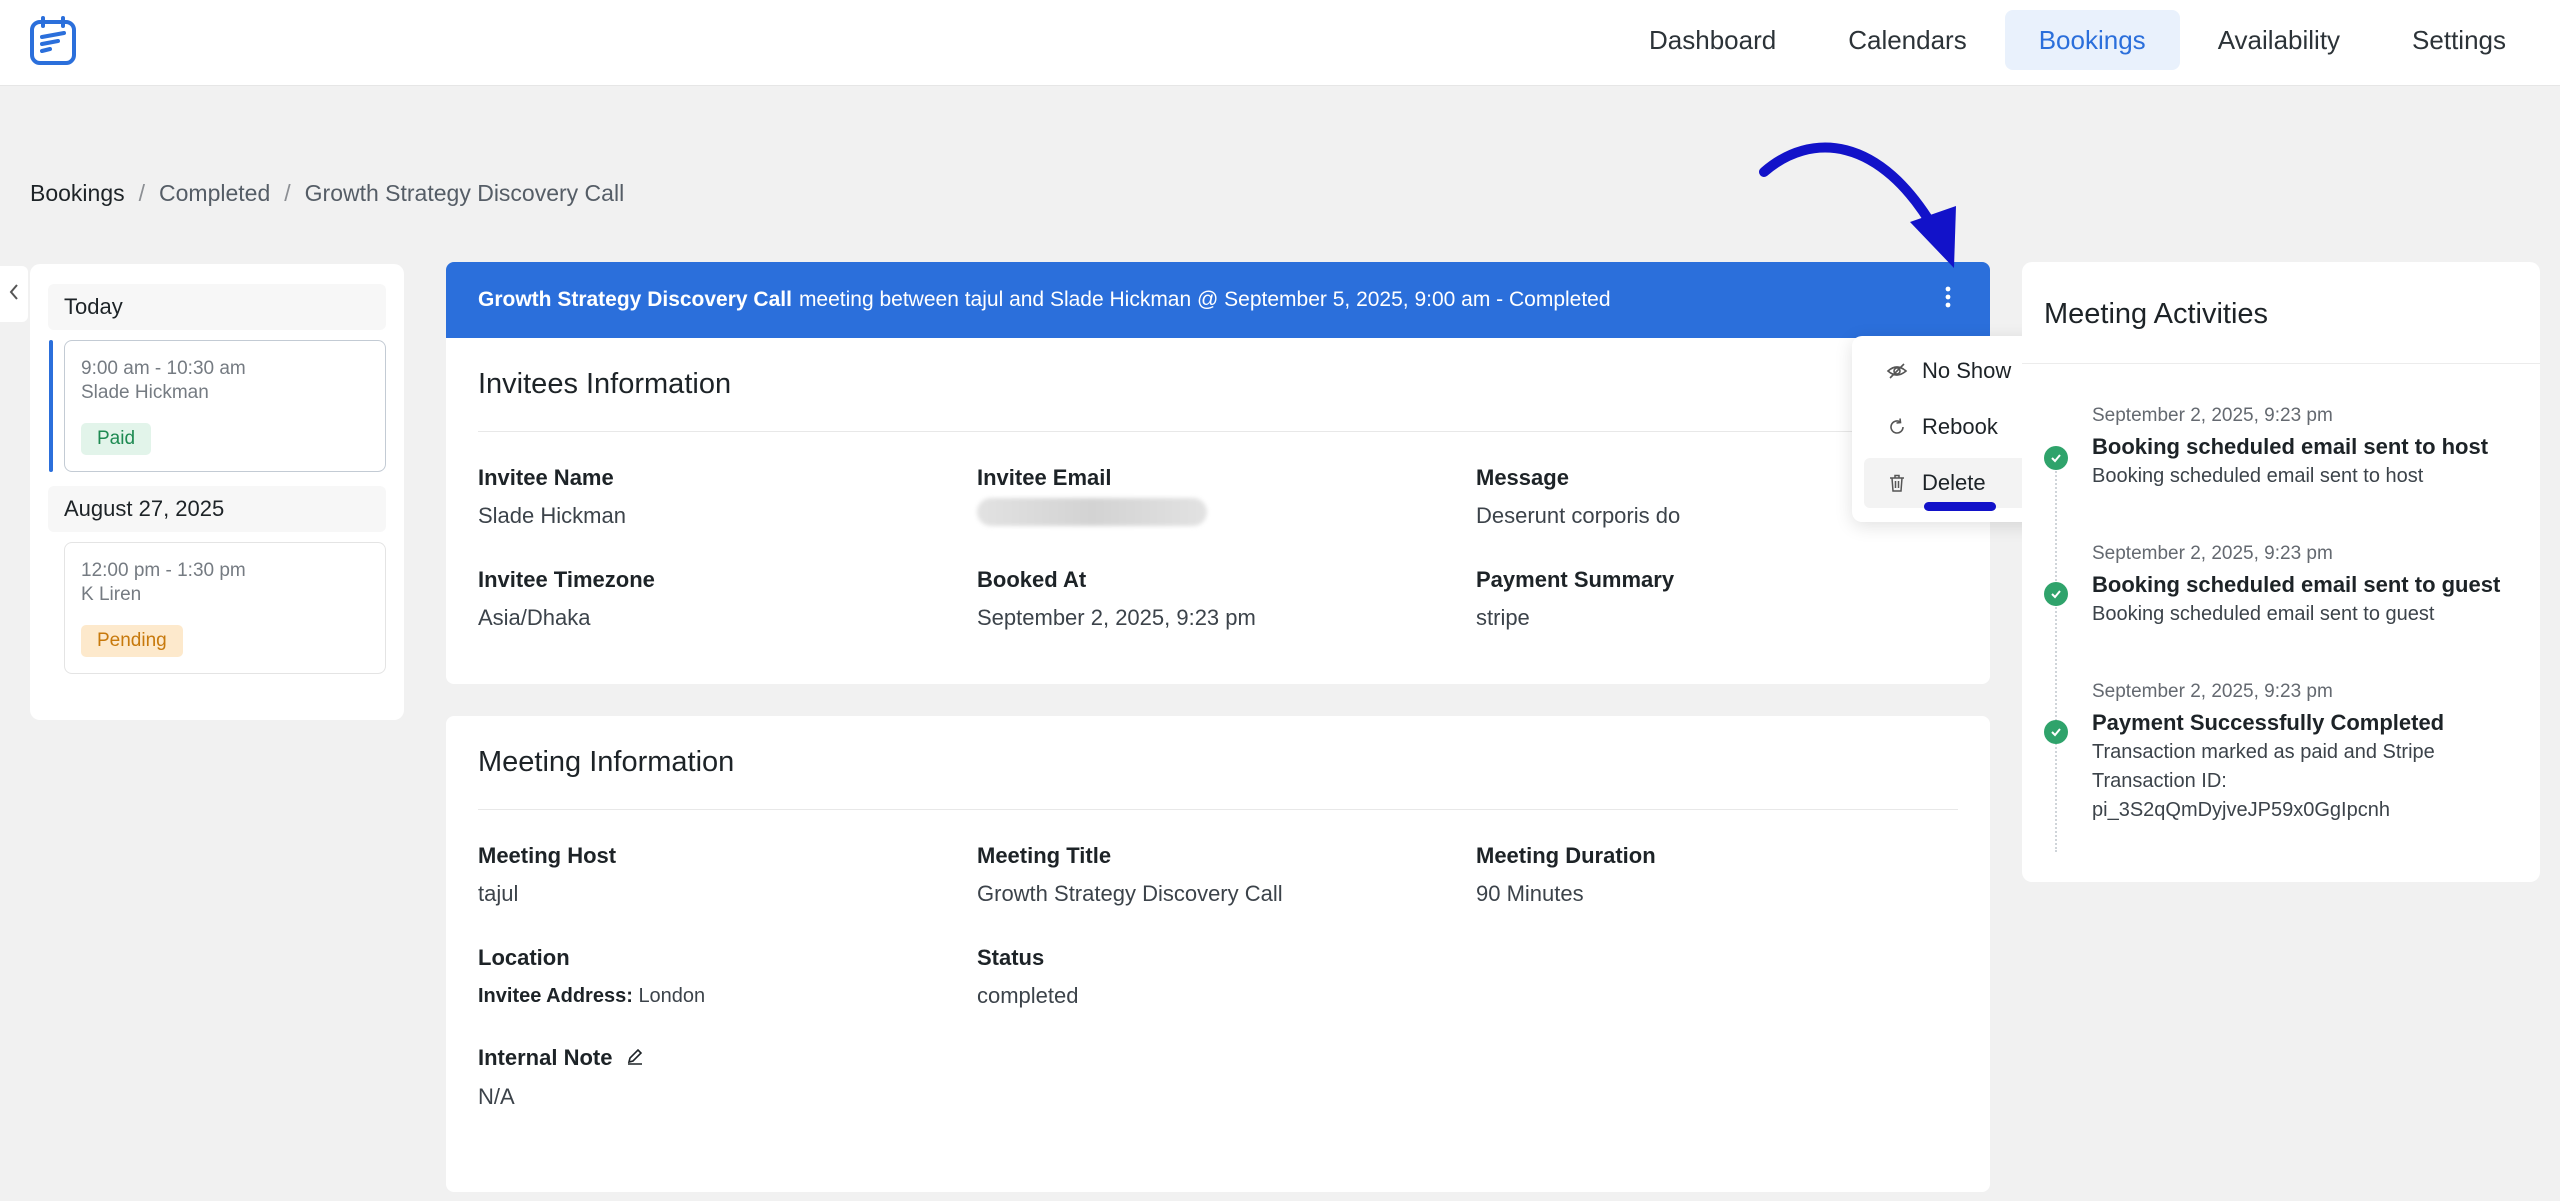 Image resolution: width=2560 pixels, height=1201 pixels. What do you see at coordinates (1116, 617) in the screenshot?
I see `field-value: September 2, 2025, 9:23 pm` at bounding box center [1116, 617].